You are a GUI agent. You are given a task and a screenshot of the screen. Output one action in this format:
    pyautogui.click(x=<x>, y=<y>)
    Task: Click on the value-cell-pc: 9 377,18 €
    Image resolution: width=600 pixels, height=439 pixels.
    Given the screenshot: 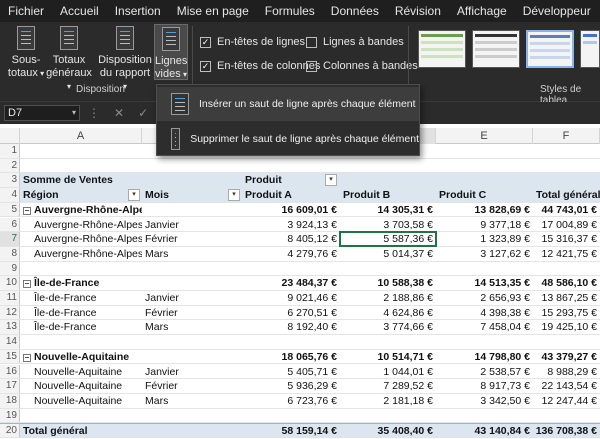 What is the action you would take?
    pyautogui.click(x=484, y=225)
    